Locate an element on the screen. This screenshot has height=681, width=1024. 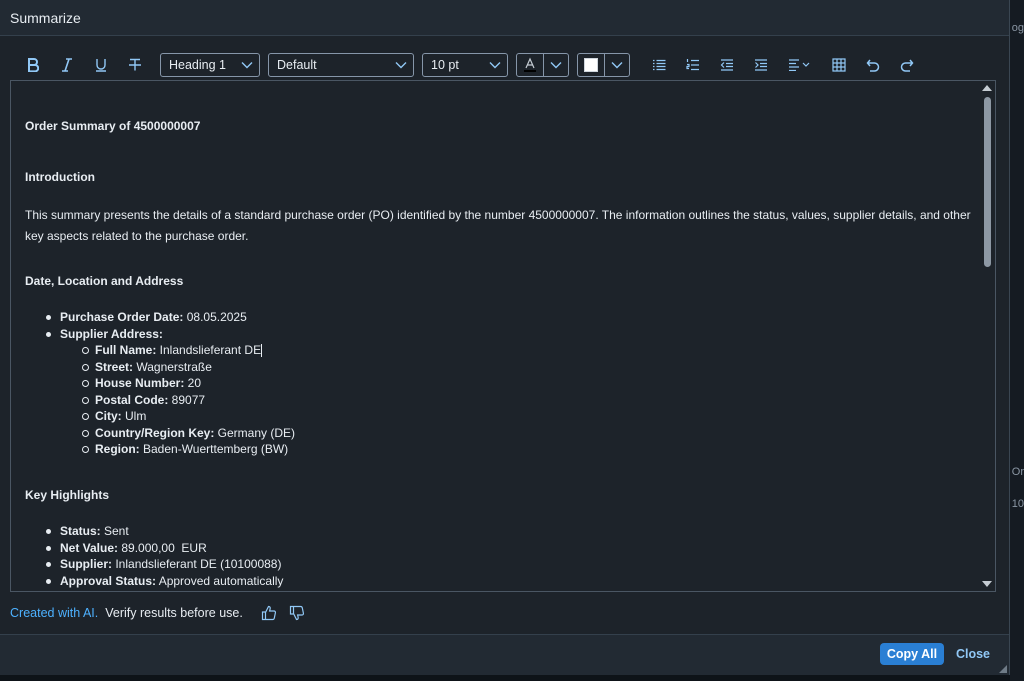
redo-icon is located at coordinates (907, 65).